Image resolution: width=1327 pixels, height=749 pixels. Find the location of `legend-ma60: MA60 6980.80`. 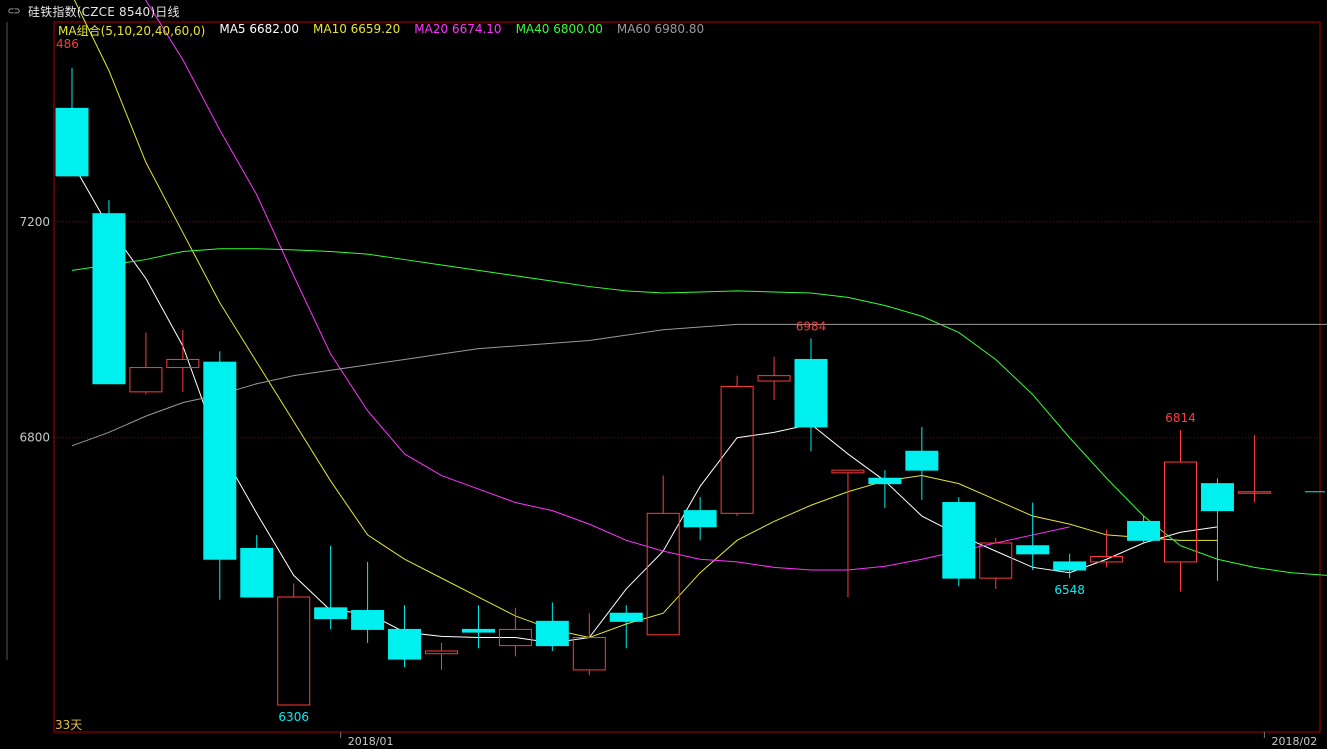

legend-ma60: MA60 6980.80 is located at coordinates (660, 29).